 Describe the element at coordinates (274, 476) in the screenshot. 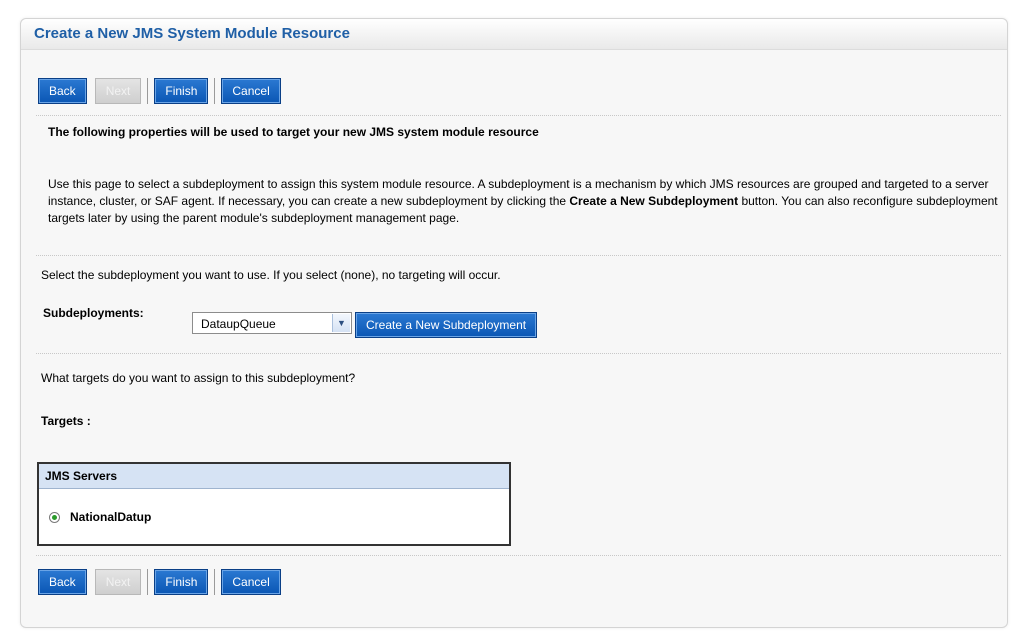

I see `jms-servers-header: JMS Servers` at that location.